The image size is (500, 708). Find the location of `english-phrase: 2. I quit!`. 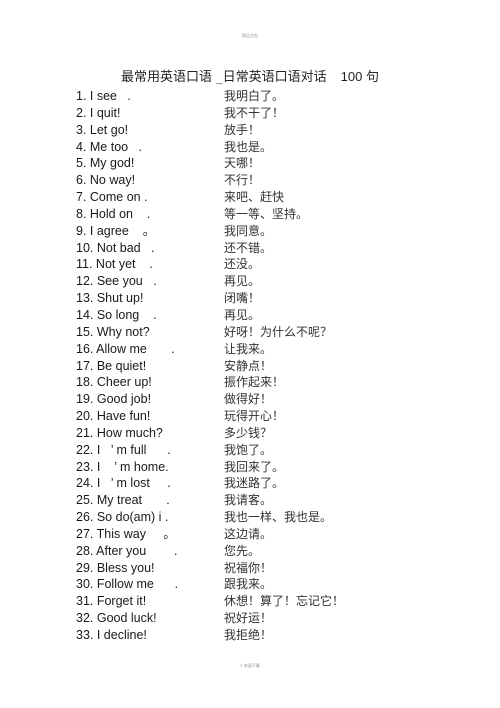

english-phrase: 2. I quit! is located at coordinates (98, 112).